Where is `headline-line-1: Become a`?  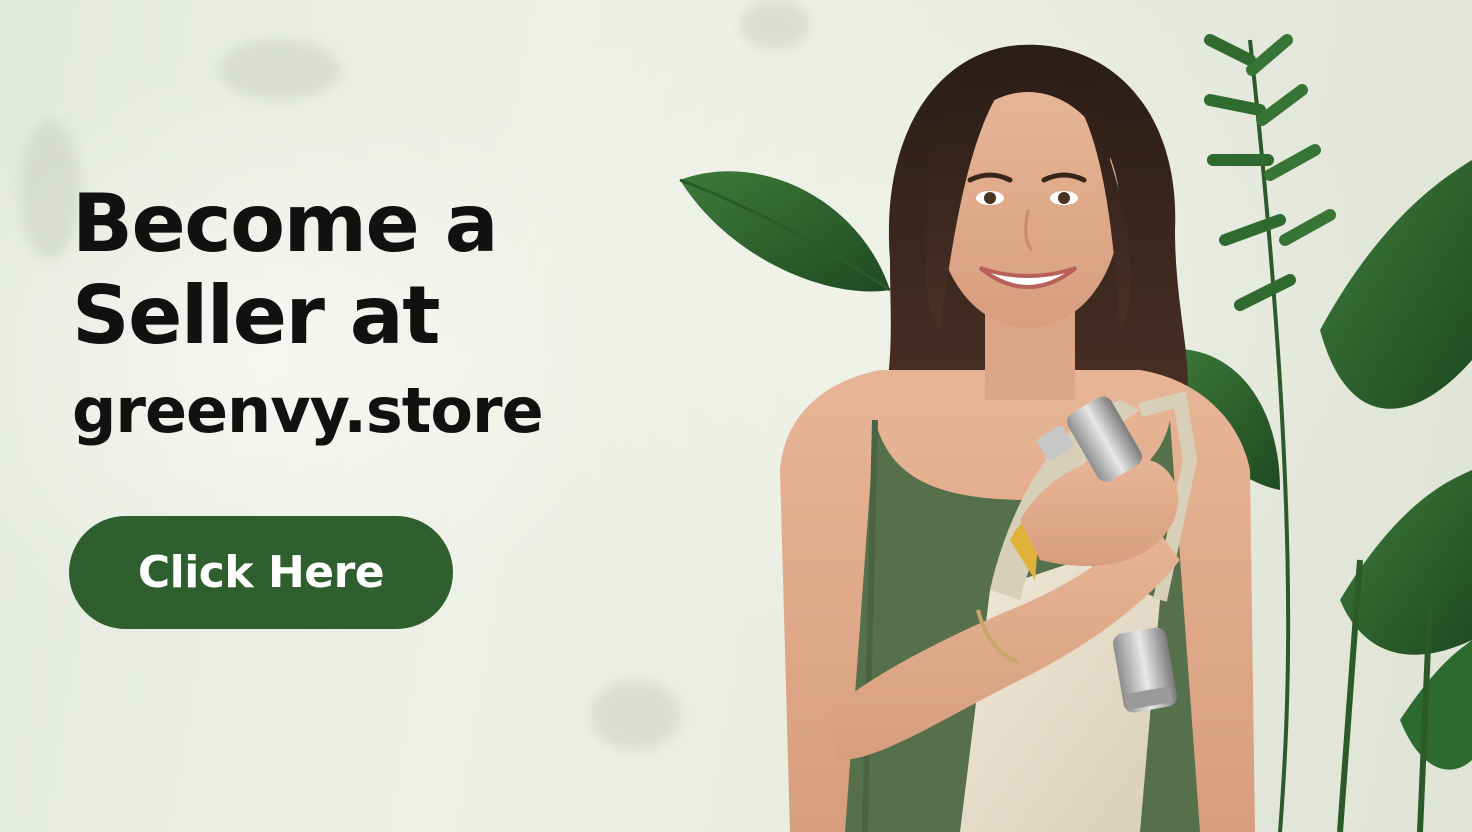 headline-line-1: Become a is located at coordinates (285, 223).